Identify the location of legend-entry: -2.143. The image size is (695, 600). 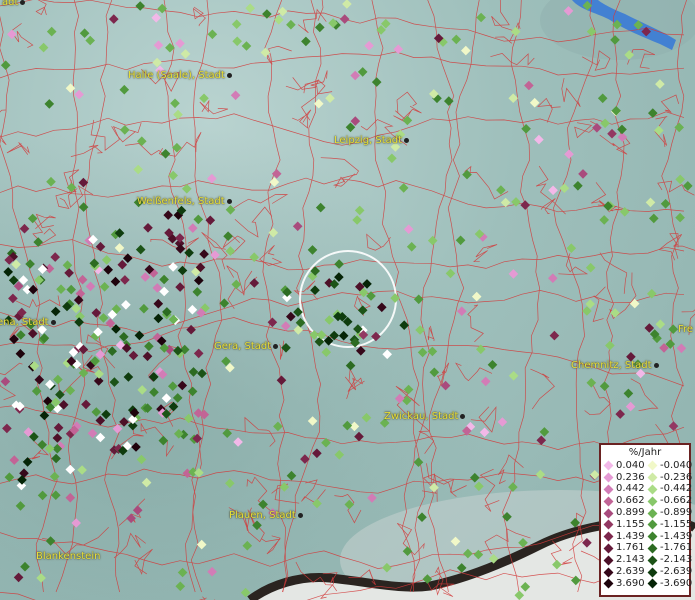
(669, 560).